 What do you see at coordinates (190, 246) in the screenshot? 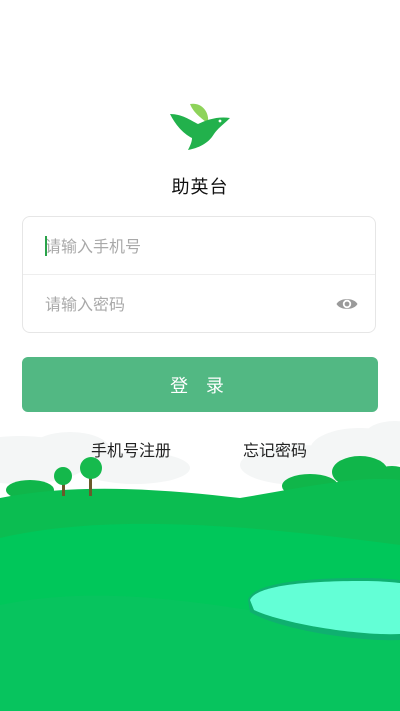
I see `phone-input` at bounding box center [190, 246].